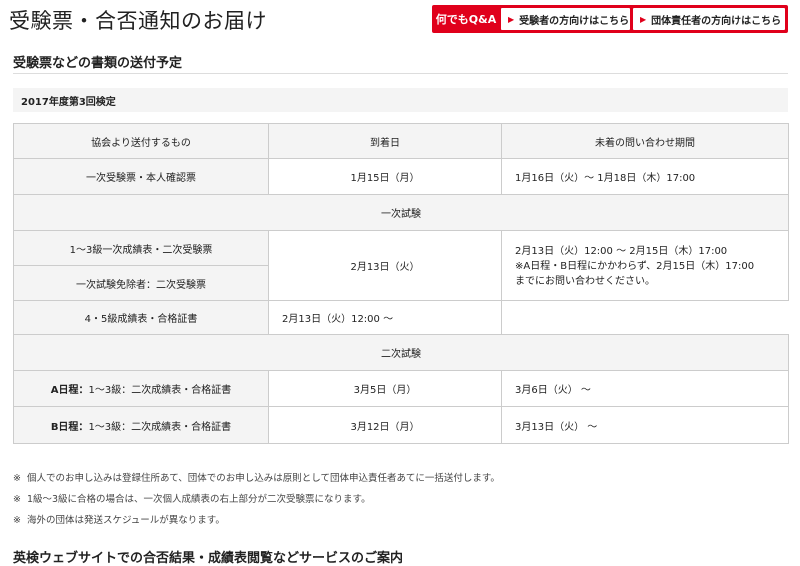 Image resolution: width=800 pixels, height=566 pixels. What do you see at coordinates (585, 281) in the screenshot?
I see `inquiry-line: までにお問い合わせください。` at bounding box center [585, 281].